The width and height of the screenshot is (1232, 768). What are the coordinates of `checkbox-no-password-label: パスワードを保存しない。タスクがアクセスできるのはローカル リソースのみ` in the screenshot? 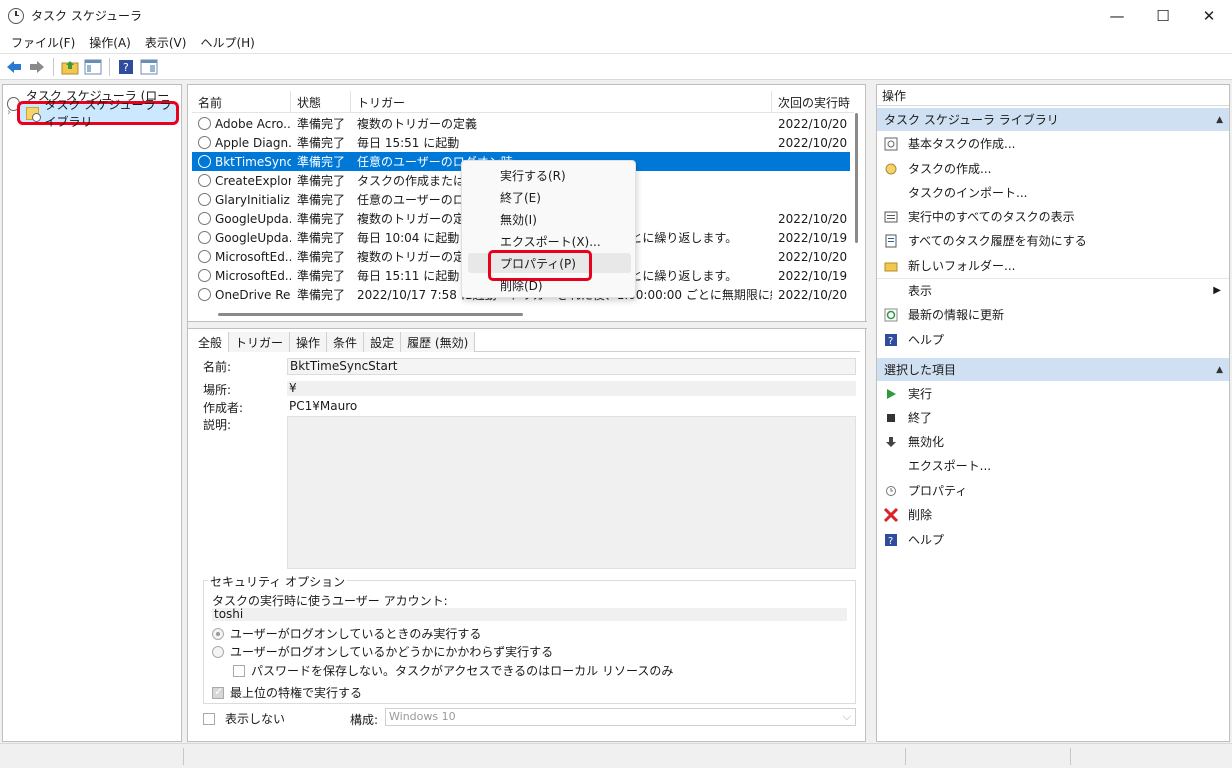 It's located at (462, 671).